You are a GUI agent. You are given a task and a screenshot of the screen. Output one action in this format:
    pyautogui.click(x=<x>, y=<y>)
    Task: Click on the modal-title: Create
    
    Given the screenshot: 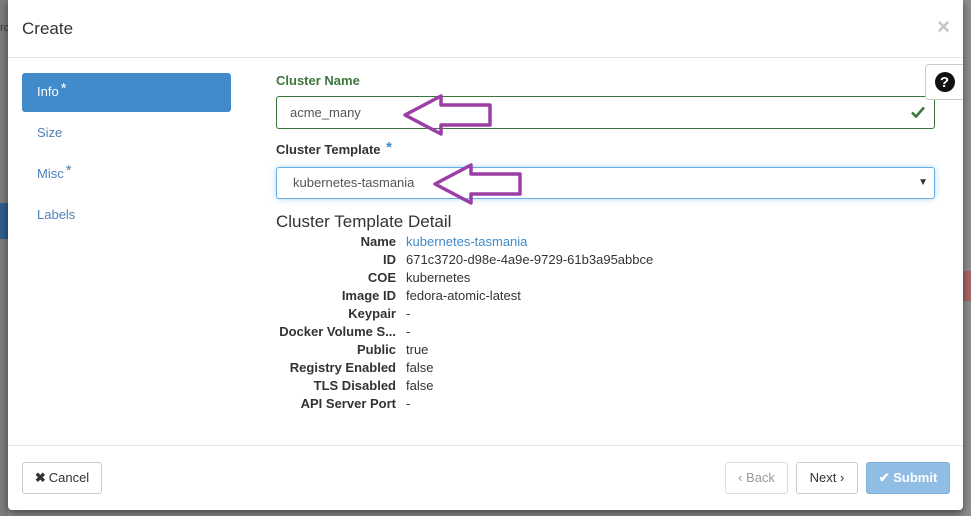 What is the action you would take?
    pyautogui.click(x=48, y=28)
    